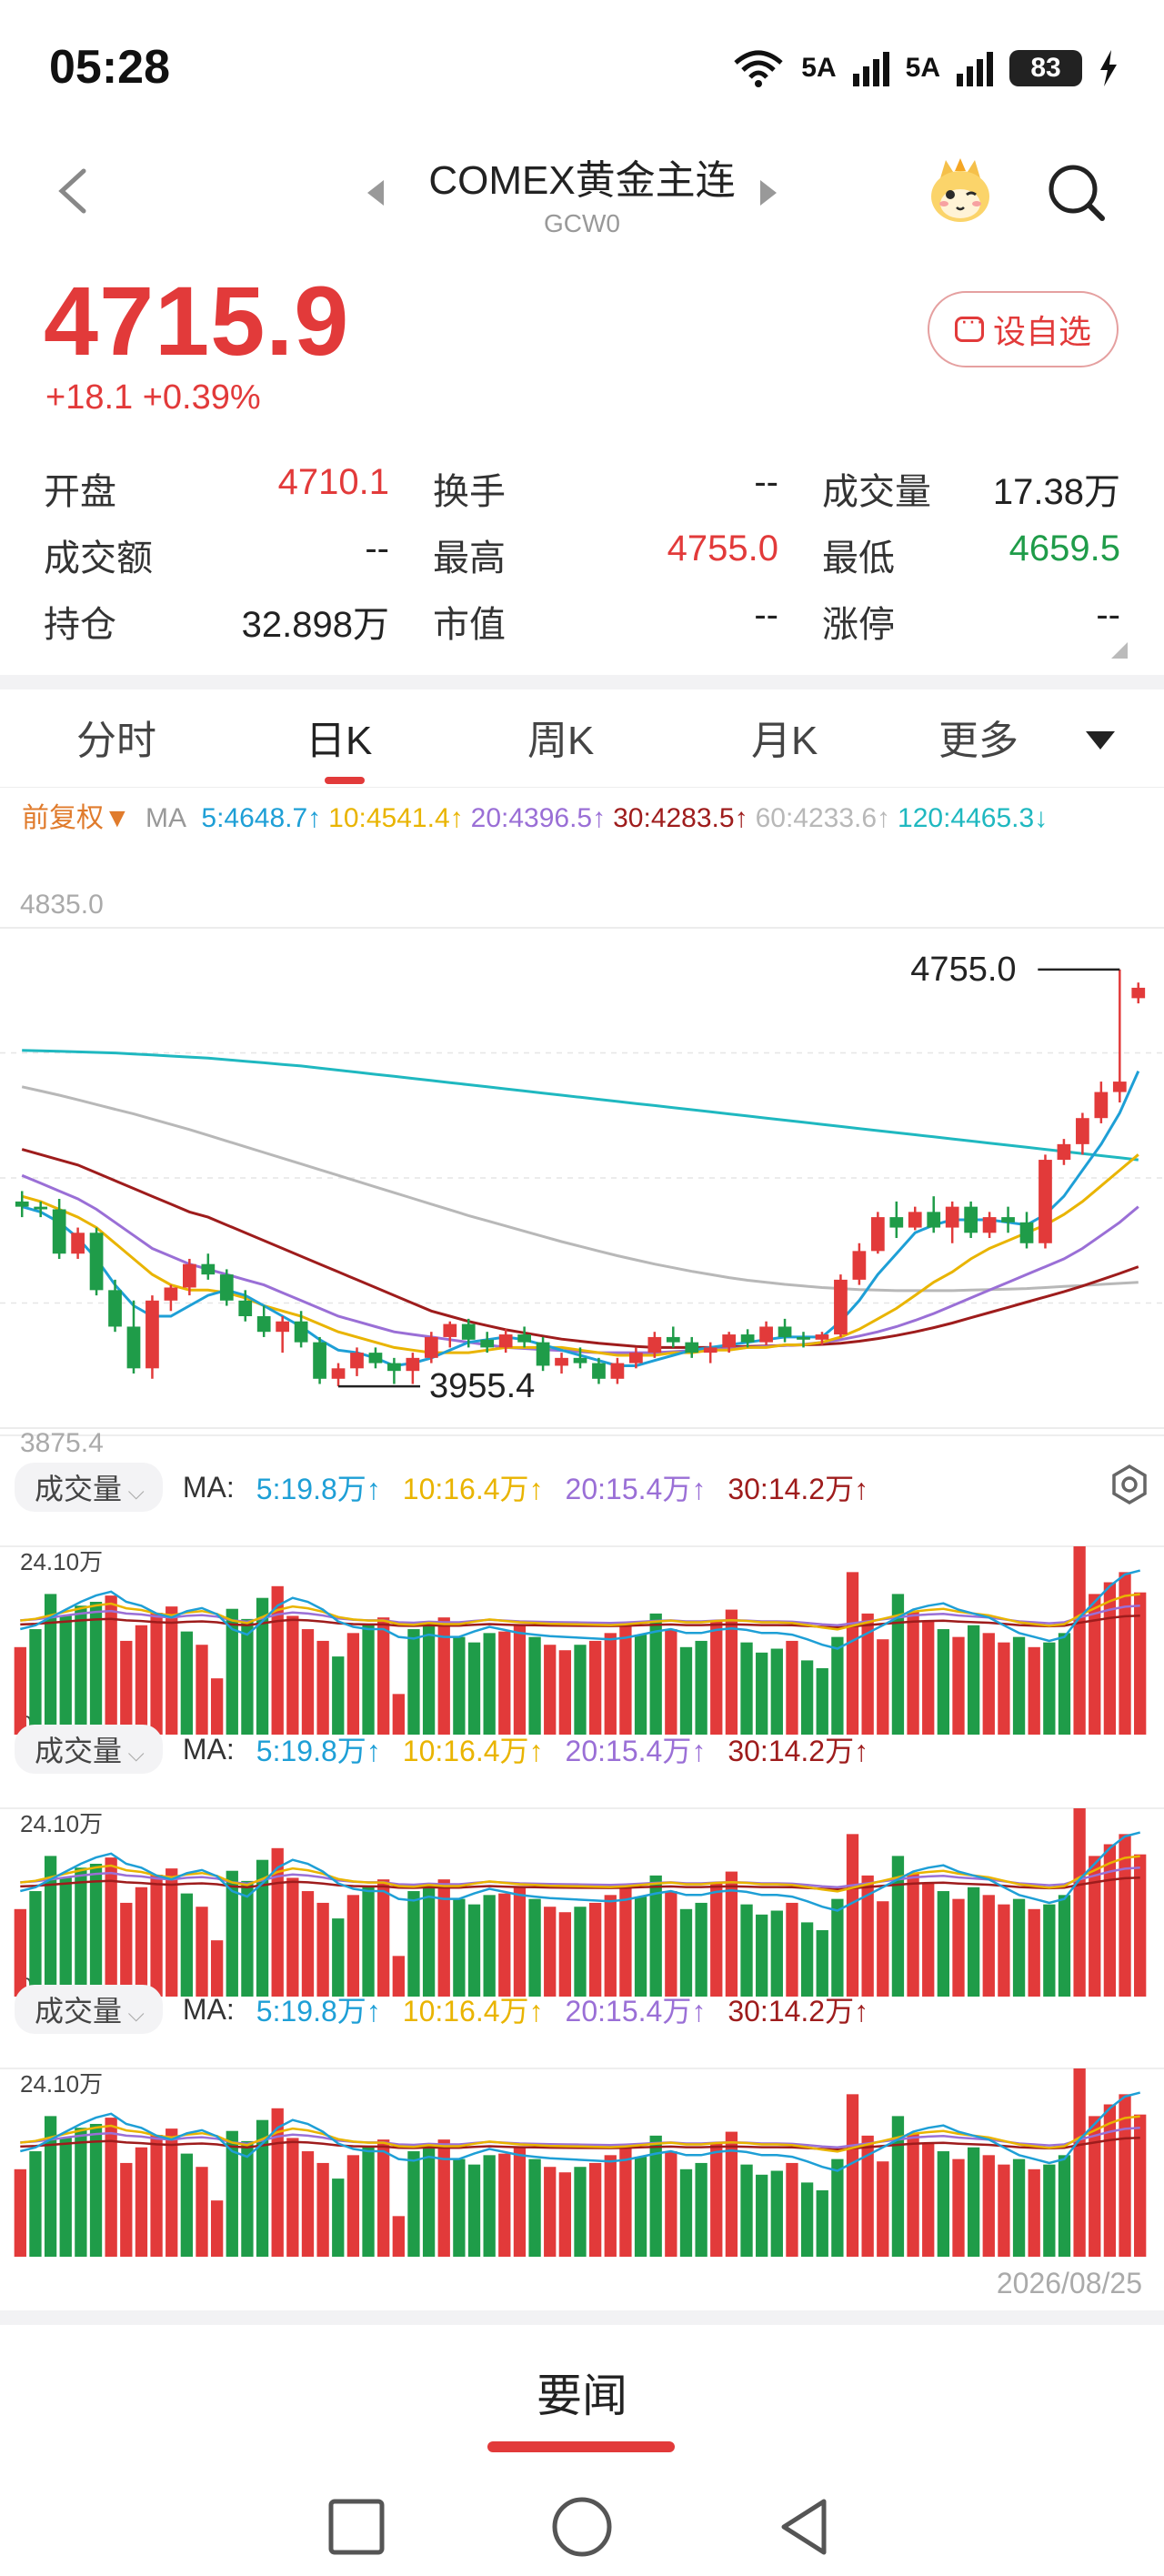 The height and width of the screenshot is (2576, 1164). I want to click on tab-daily-k: 日K, so click(339, 737).